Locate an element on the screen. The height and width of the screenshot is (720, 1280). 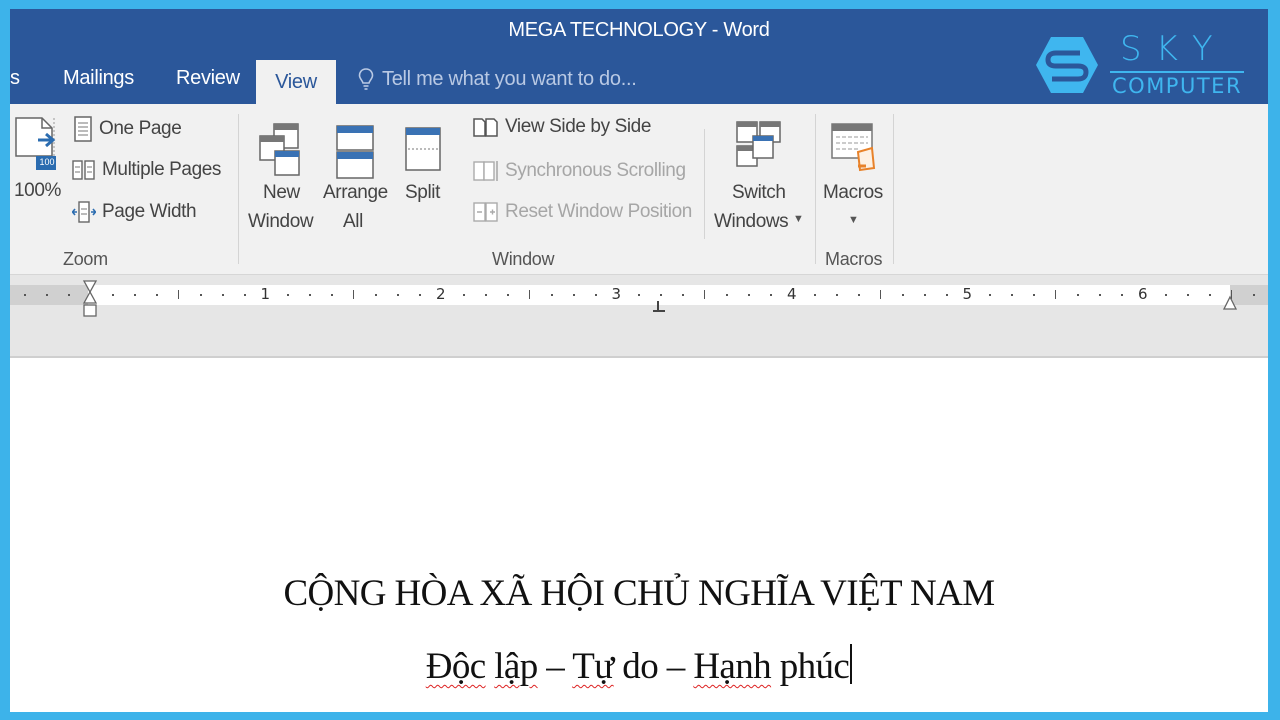
zoom-100-label: 100% is located at coordinates (37, 190).